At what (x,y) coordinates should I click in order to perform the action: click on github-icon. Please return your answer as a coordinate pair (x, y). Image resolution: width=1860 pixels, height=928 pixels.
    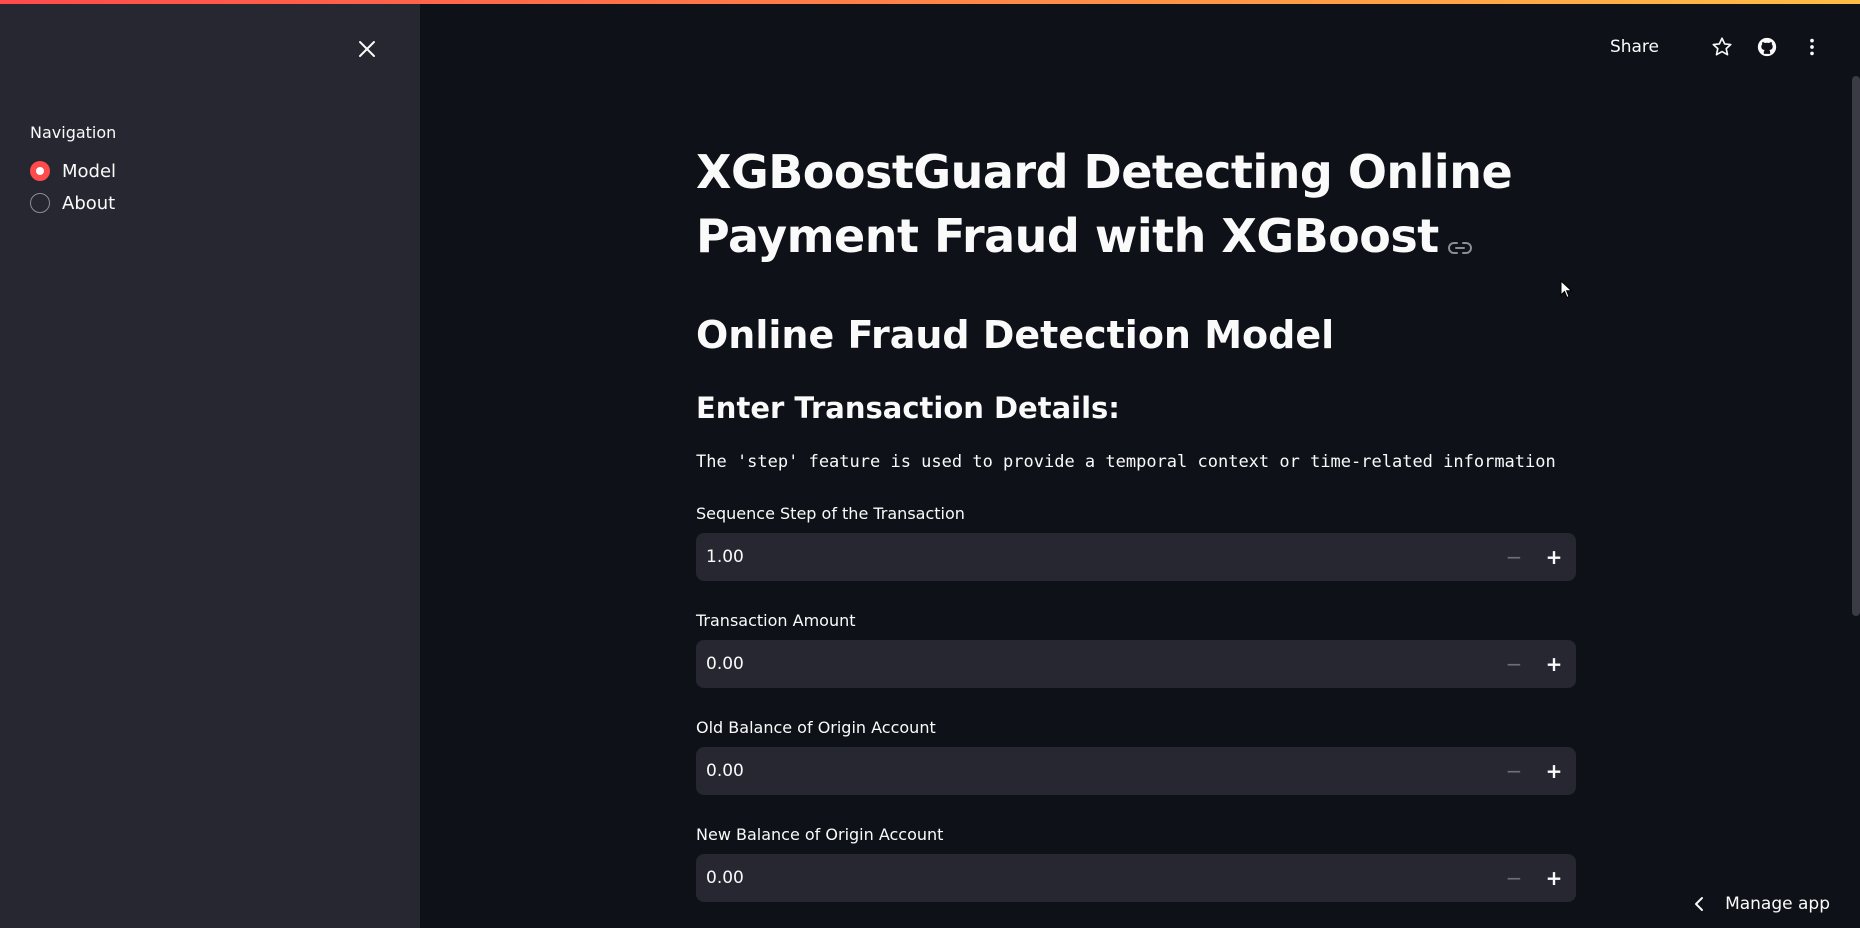
    Looking at the image, I should click on (1767, 47).